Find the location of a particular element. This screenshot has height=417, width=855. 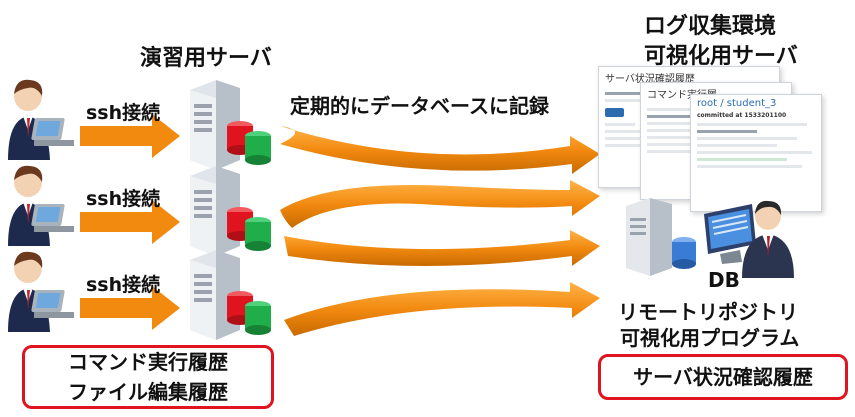

screenshot-front-commit: committed at 1533201100 is located at coordinates (742, 115).